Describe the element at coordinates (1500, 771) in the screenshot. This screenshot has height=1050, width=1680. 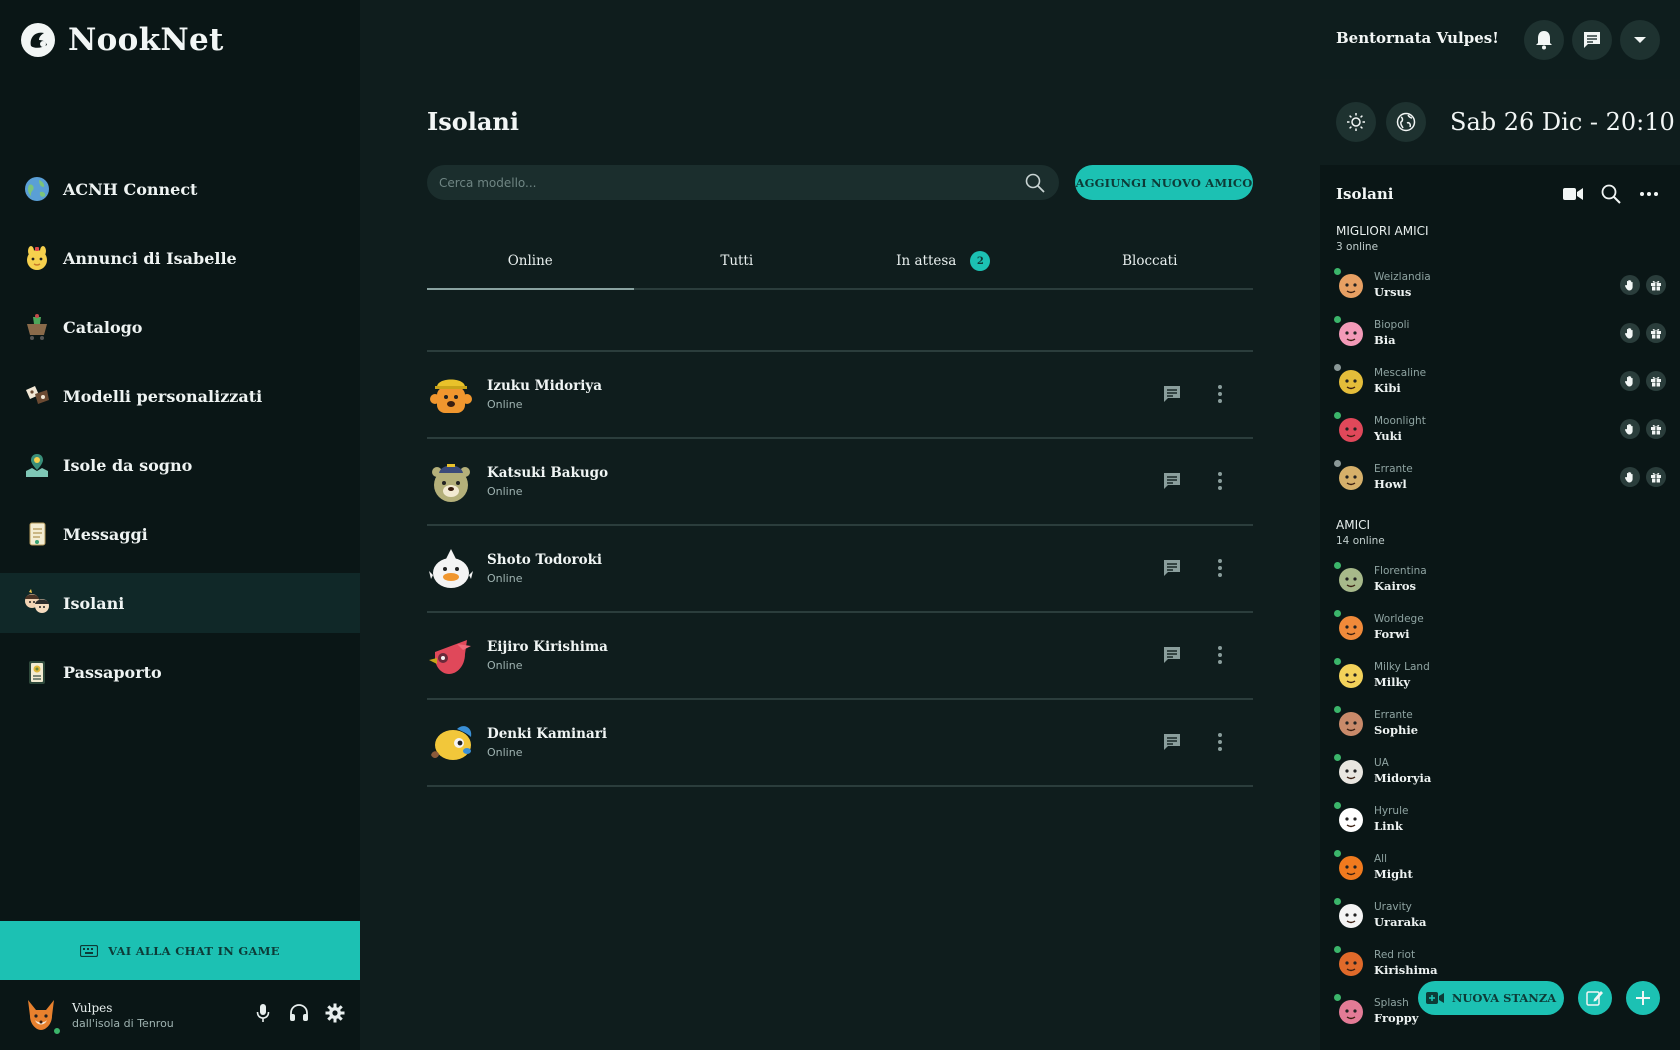
I see `list-item: UA Midoryia` at that location.